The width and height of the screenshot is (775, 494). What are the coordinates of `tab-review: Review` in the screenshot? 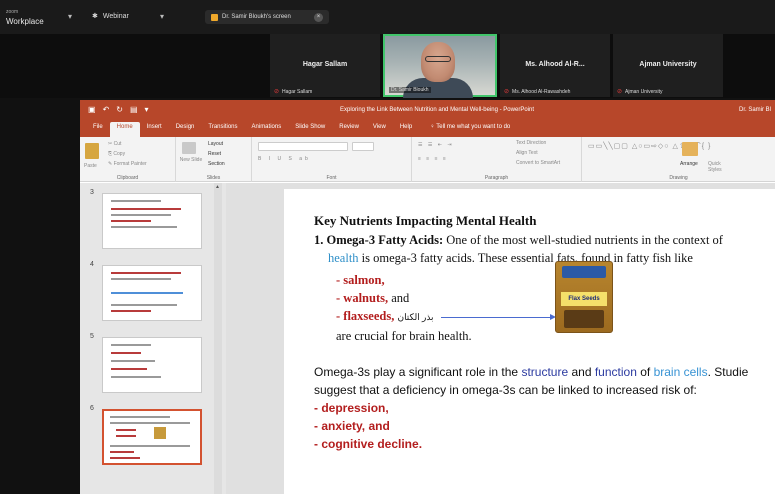 It's located at (349, 129).